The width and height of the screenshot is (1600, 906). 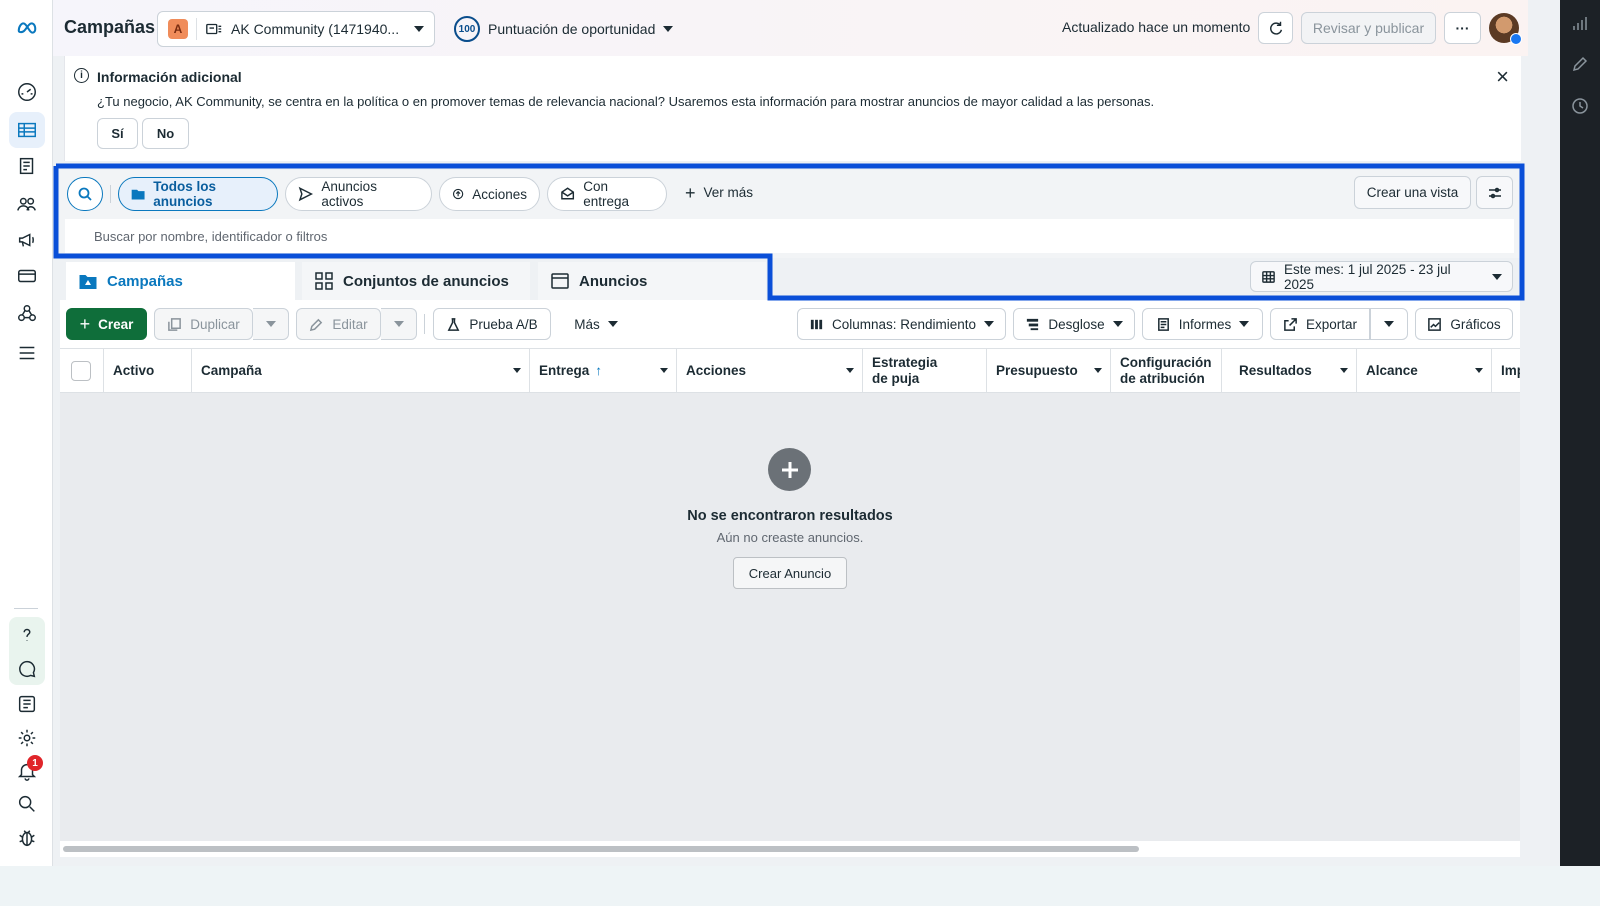 I want to click on scrollbar-thumb, so click(x=601, y=849).